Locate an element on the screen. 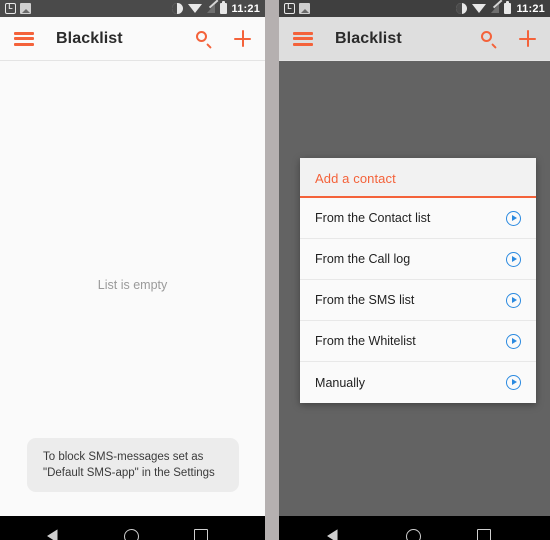 The image size is (550, 540). dialog-item-label: From the Call log is located at coordinates (363, 259).